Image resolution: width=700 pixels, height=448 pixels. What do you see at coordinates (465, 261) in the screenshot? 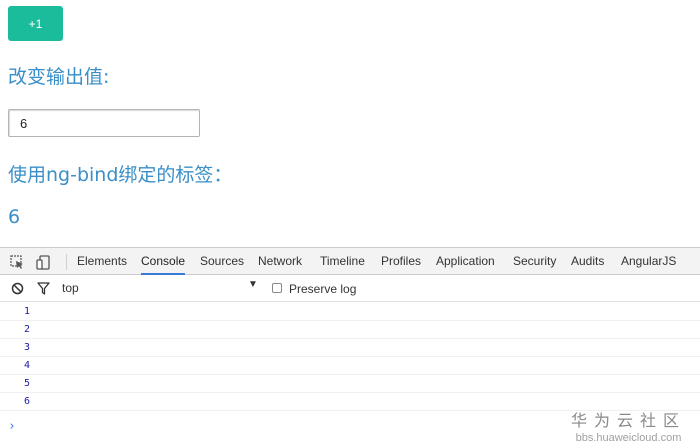
I see `tab-application: Application` at bounding box center [465, 261].